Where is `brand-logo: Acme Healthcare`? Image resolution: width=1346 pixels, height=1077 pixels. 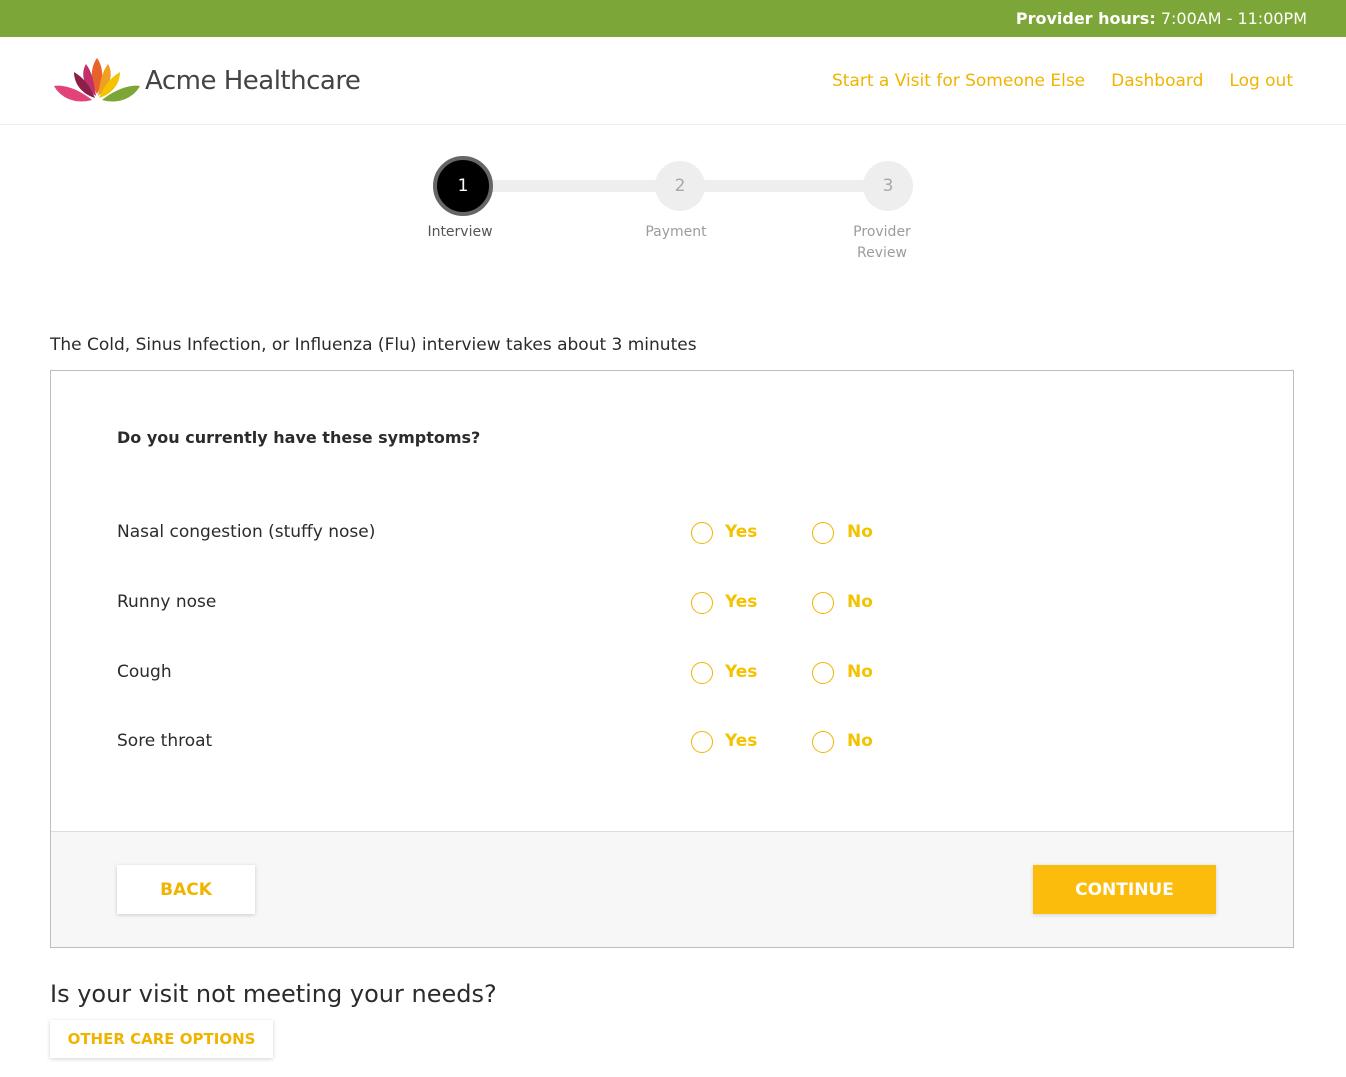
brand-logo: Acme Healthcare is located at coordinates (206, 80).